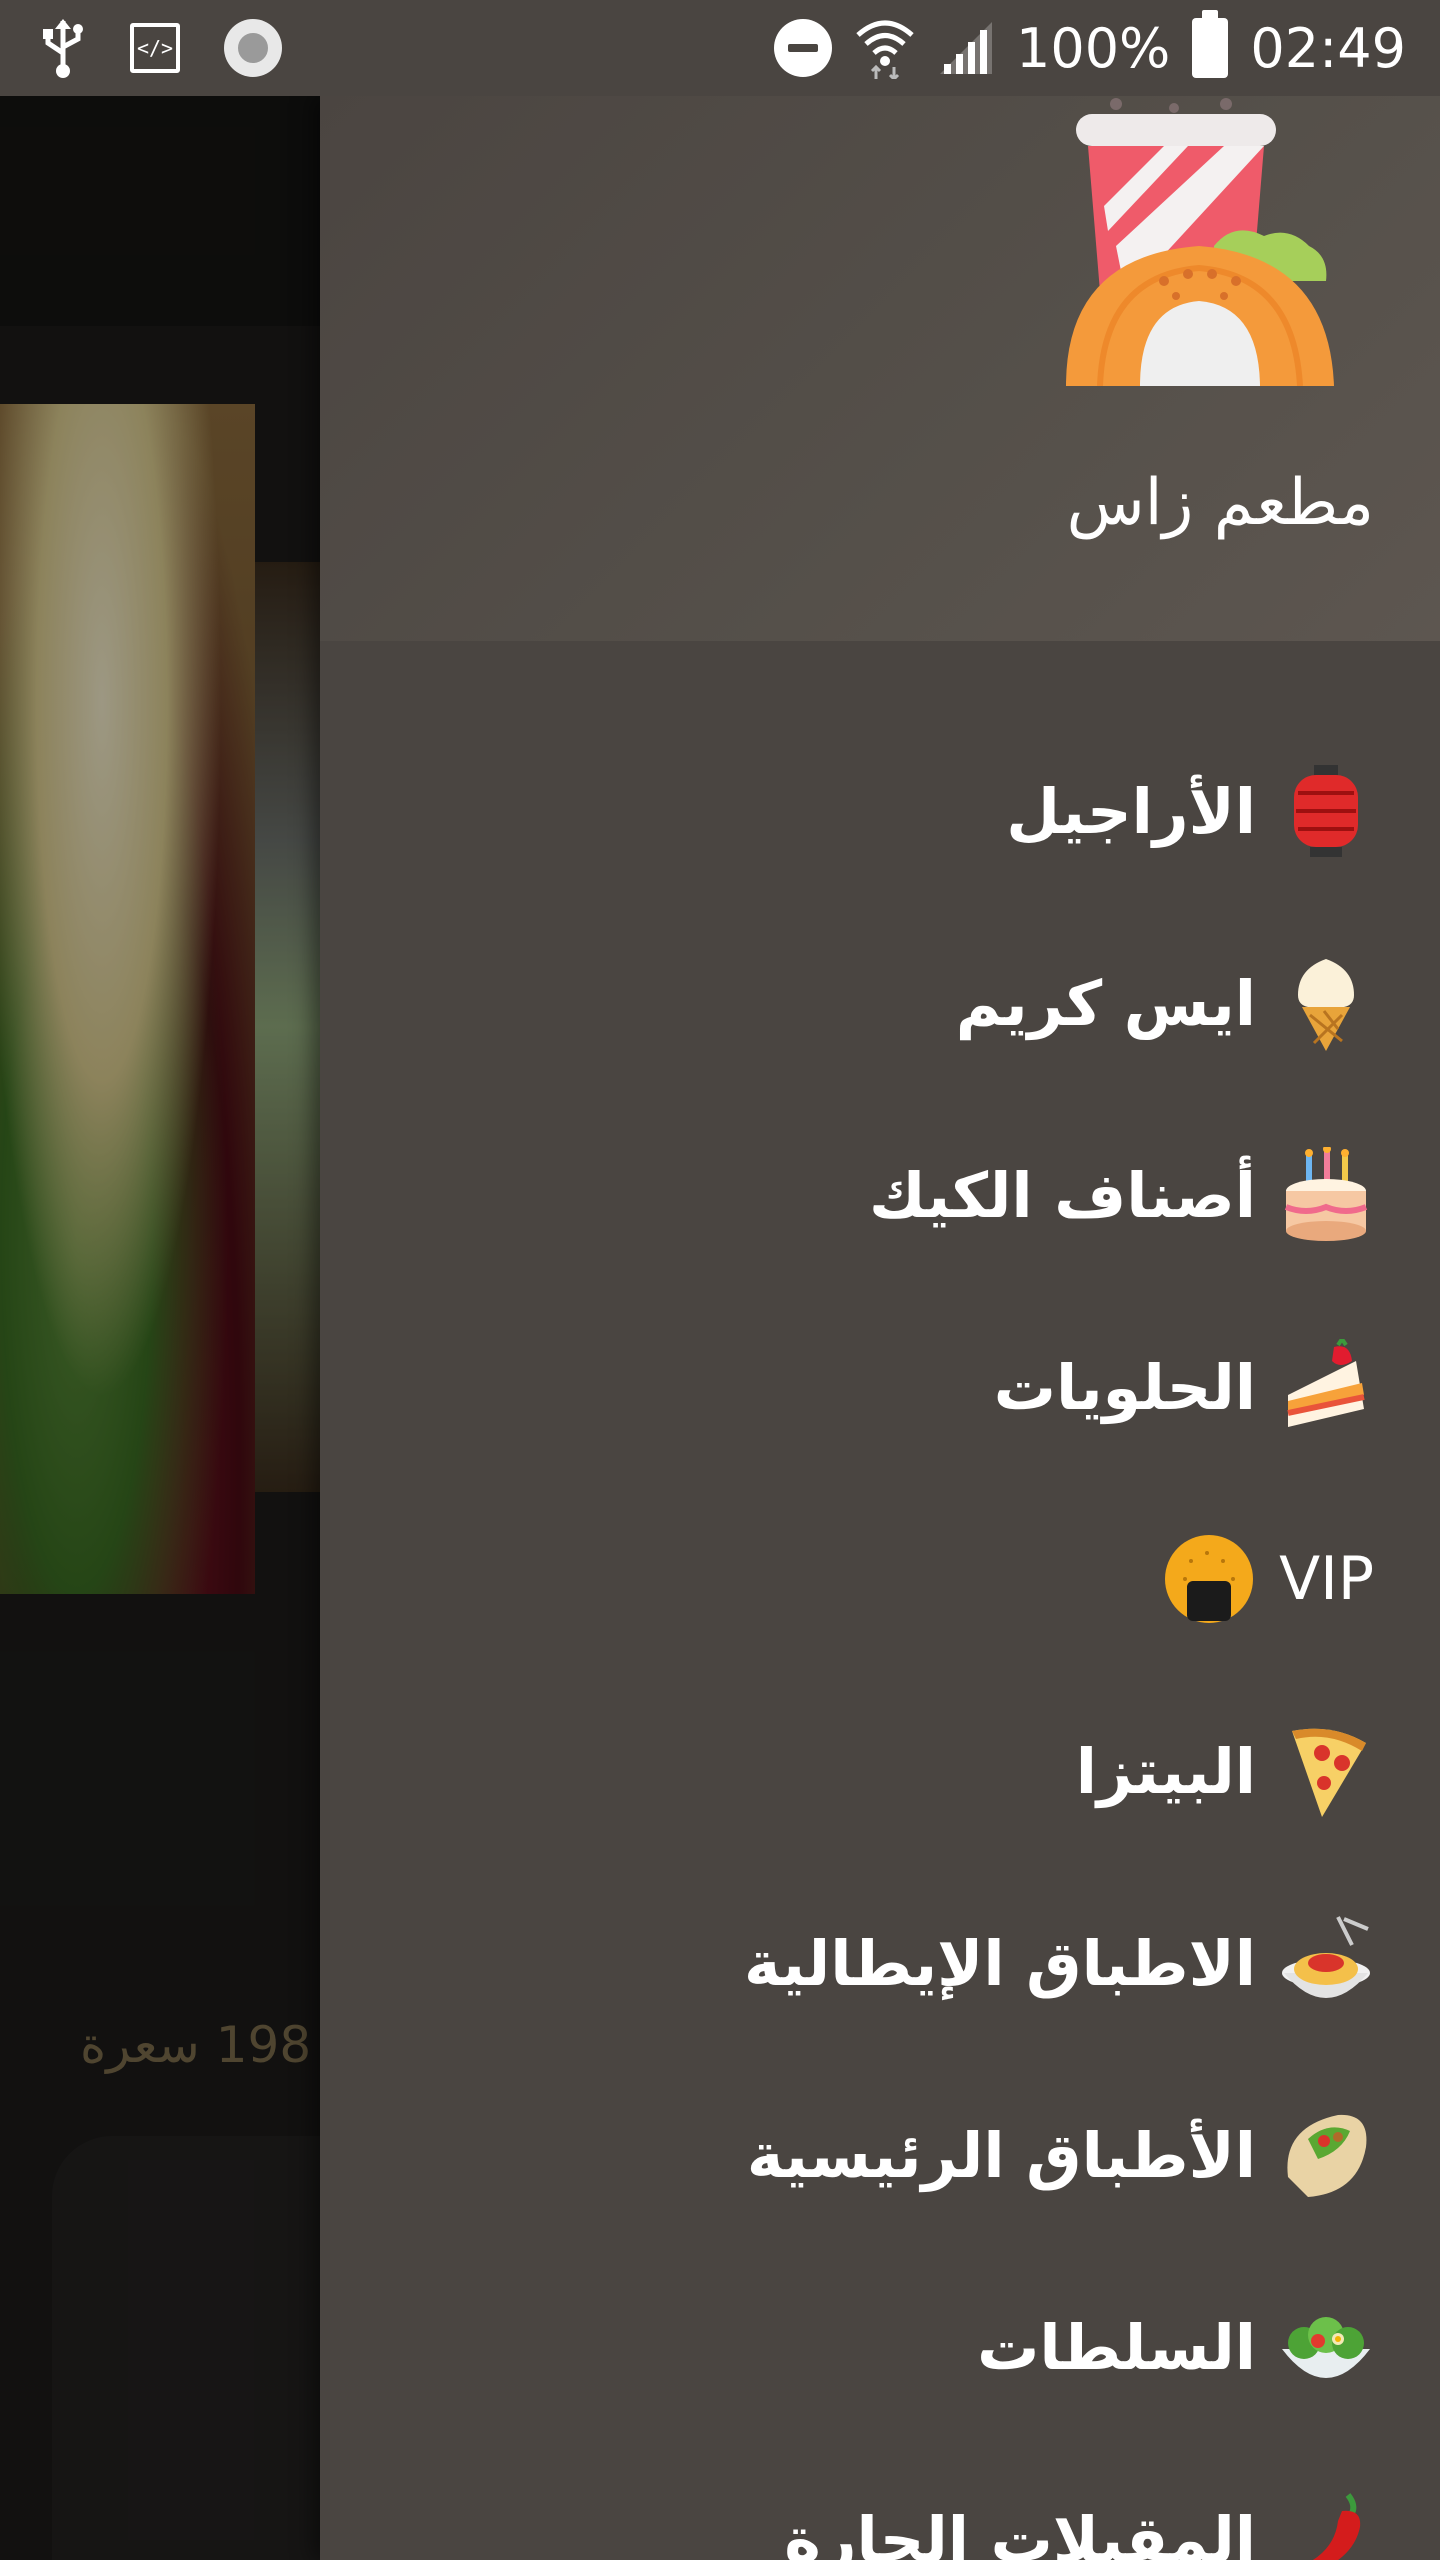 The width and height of the screenshot is (1440, 2560). I want to click on menu-item-label: السلطات, so click(1116, 2347).